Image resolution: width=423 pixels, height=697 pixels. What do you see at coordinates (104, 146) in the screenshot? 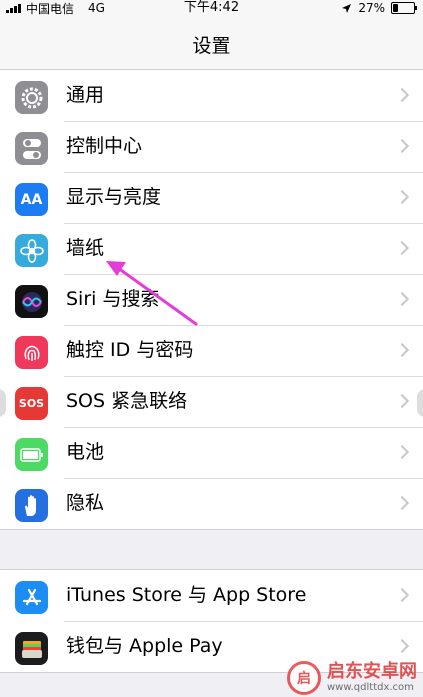
I see `settings-row-label: 控制中心` at bounding box center [104, 146].